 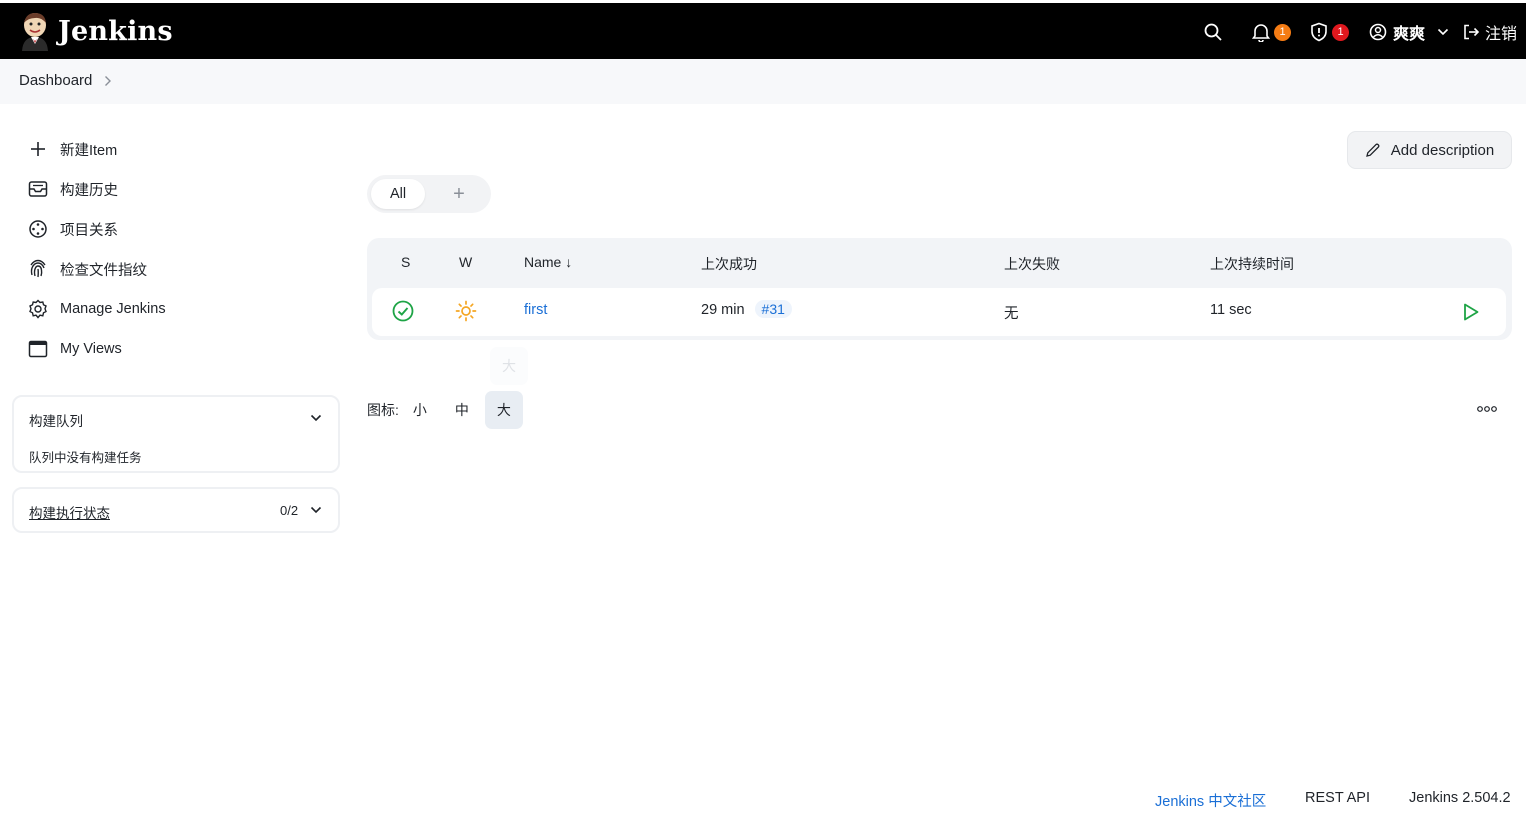 I want to click on jenkins-butler-icon, so click(x=35, y=32).